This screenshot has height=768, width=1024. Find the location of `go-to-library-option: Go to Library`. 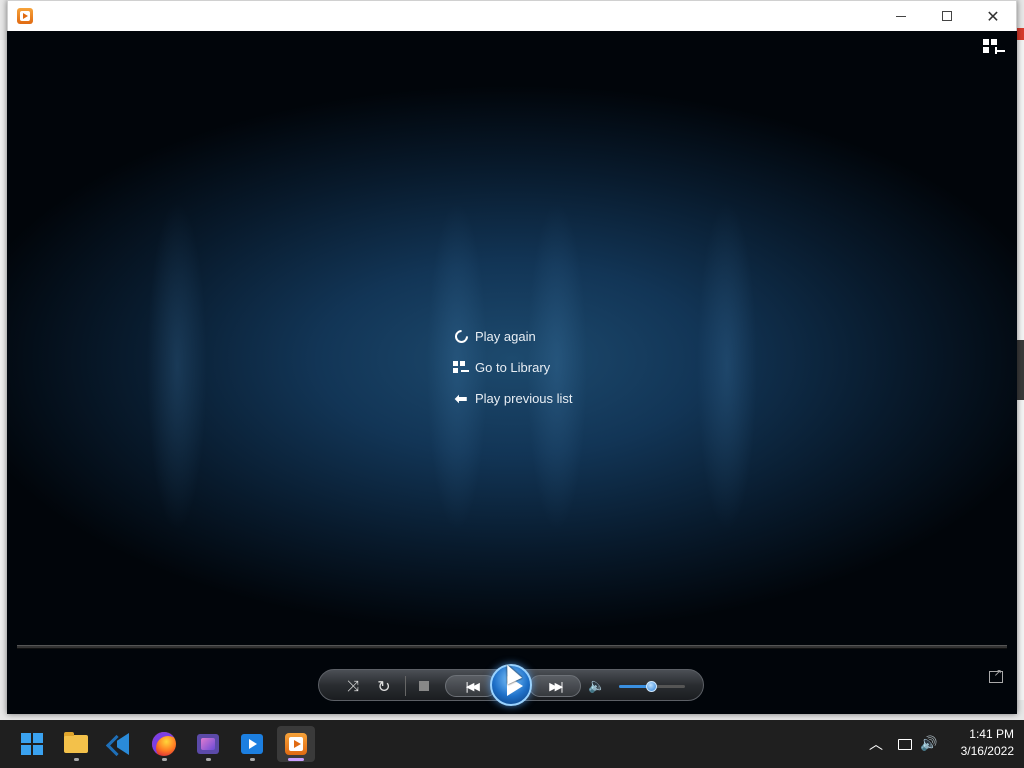

go-to-library-option: Go to Library is located at coordinates (510, 367).